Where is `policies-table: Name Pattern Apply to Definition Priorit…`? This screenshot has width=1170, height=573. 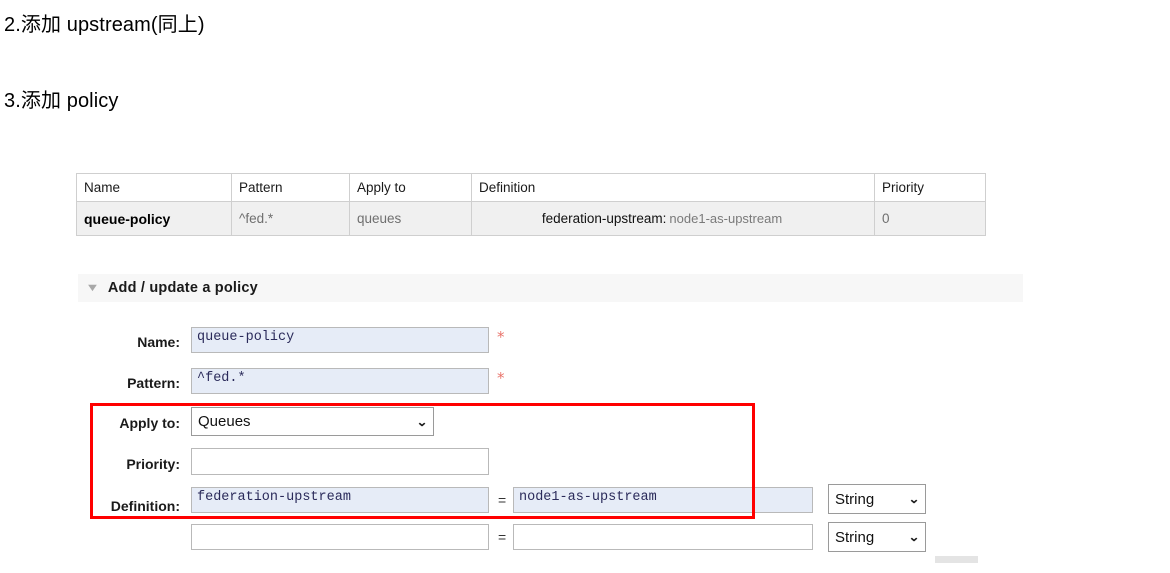 policies-table: Name Pattern Apply to Definition Priorit… is located at coordinates (531, 204).